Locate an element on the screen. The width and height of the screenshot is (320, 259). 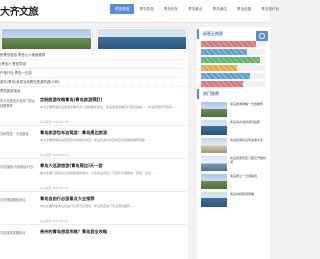
search-icon is located at coordinates (262, 36).